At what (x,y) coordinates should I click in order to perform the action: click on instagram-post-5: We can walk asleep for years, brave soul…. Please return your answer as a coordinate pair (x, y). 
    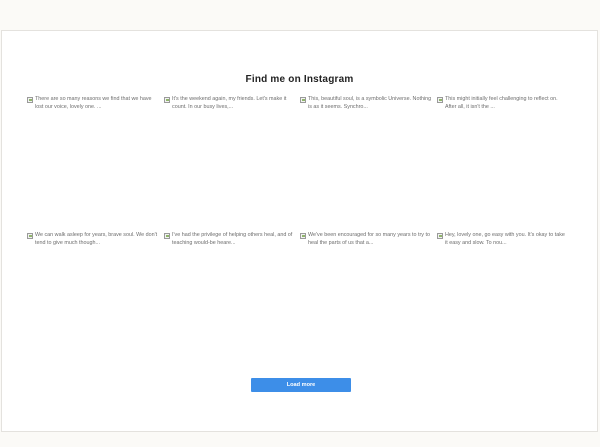
    Looking at the image, I should click on (93, 292).